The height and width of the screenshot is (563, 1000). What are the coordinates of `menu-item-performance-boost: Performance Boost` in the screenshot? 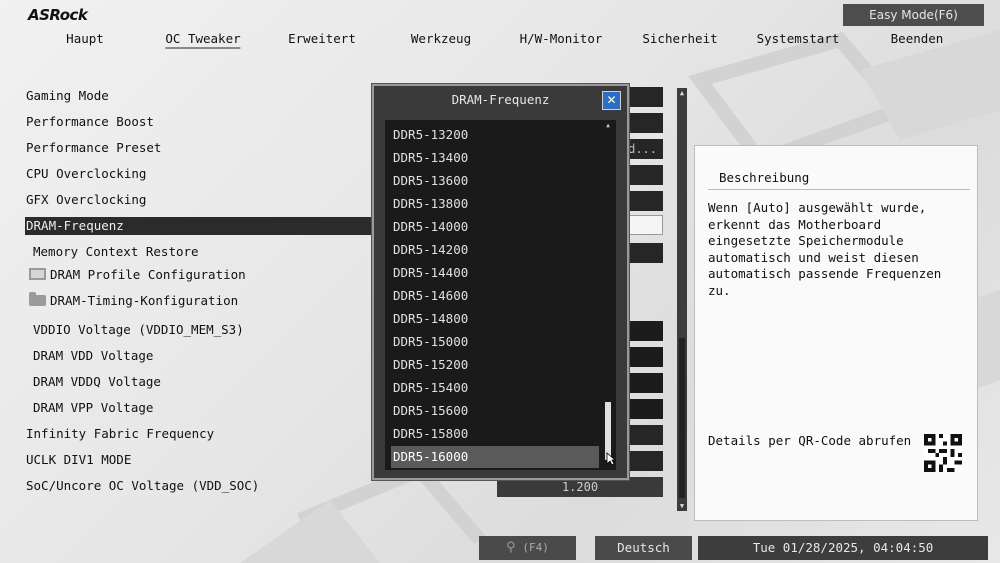 It's located at (90, 121).